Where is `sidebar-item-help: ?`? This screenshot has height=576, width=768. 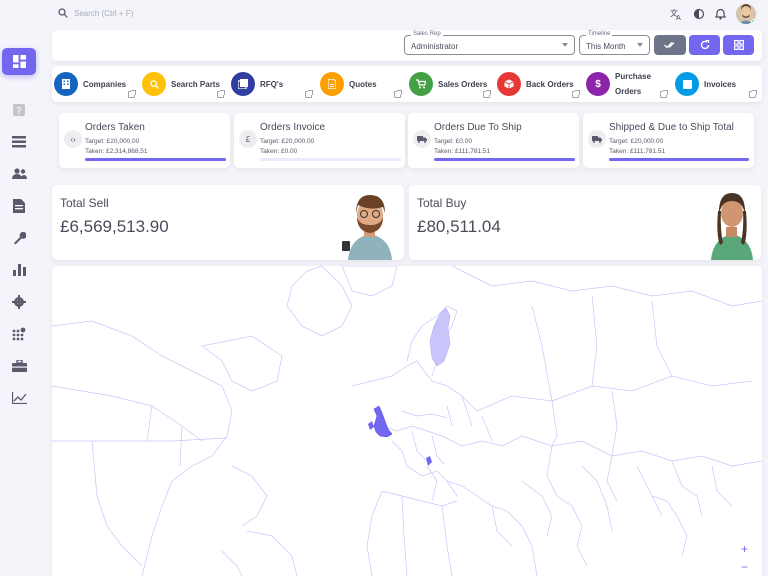
sidebar-item-help: ? is located at coordinates (19, 110).